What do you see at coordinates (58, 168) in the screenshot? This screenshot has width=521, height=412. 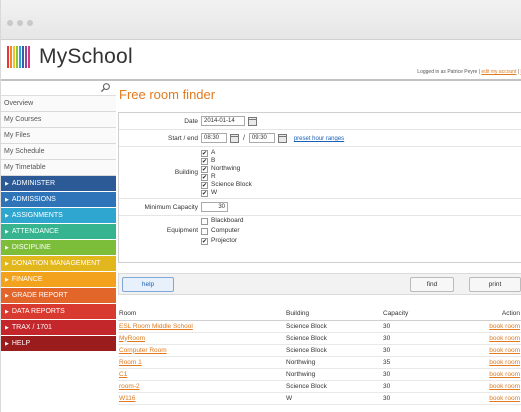 I see `sidebar-item-my-timetable: My Timetable` at bounding box center [58, 168].